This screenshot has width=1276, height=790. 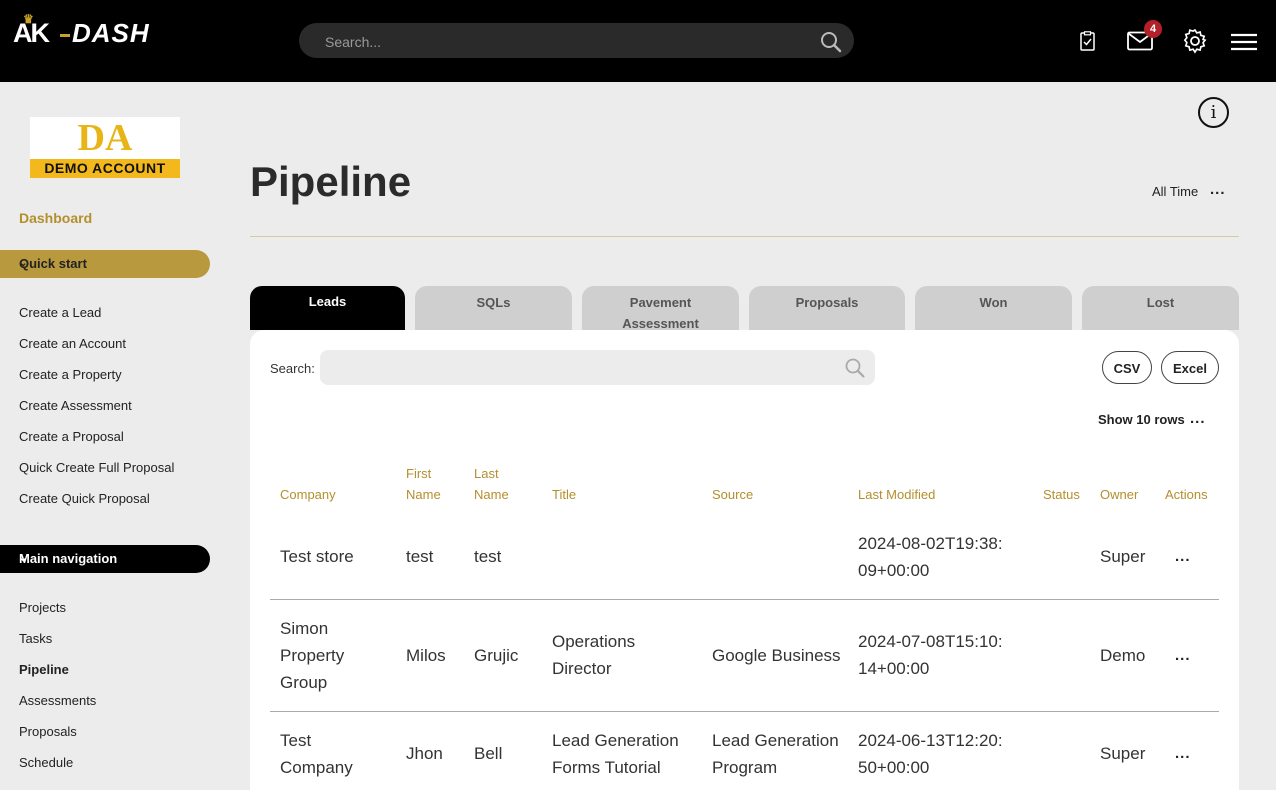 What do you see at coordinates (57, 645) in the screenshot?
I see `sidebar-item-tasks: Tasks` at bounding box center [57, 645].